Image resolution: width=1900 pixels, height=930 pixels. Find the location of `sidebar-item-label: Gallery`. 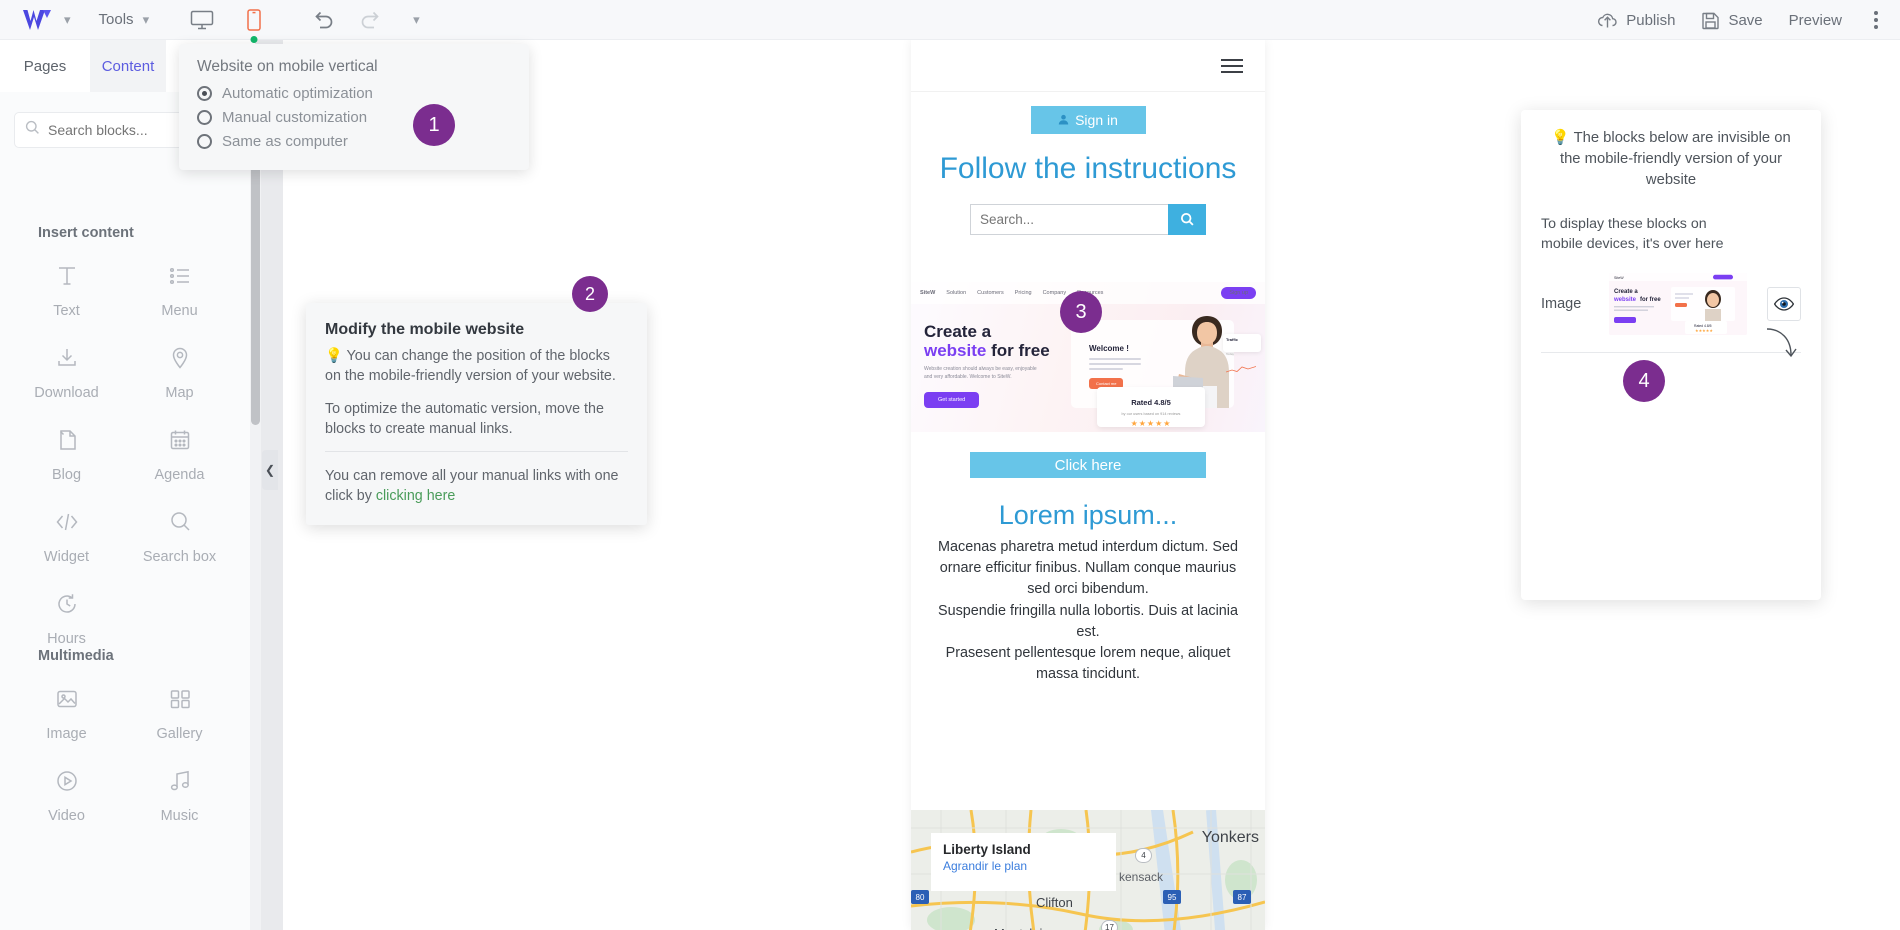

sidebar-item-label: Gallery is located at coordinates (179, 734).